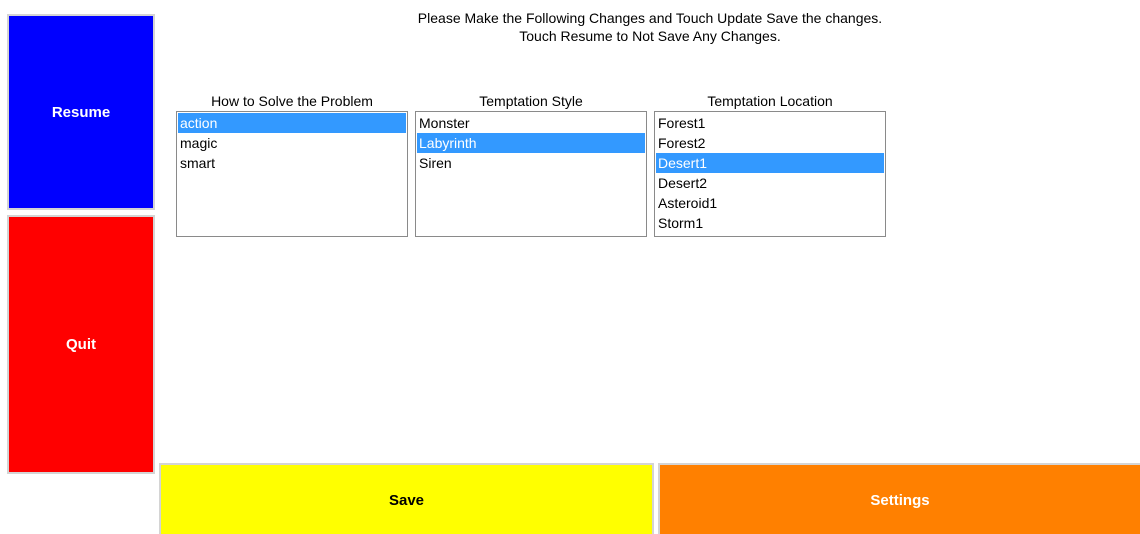  I want to click on list-option: smart, so click(292, 163).